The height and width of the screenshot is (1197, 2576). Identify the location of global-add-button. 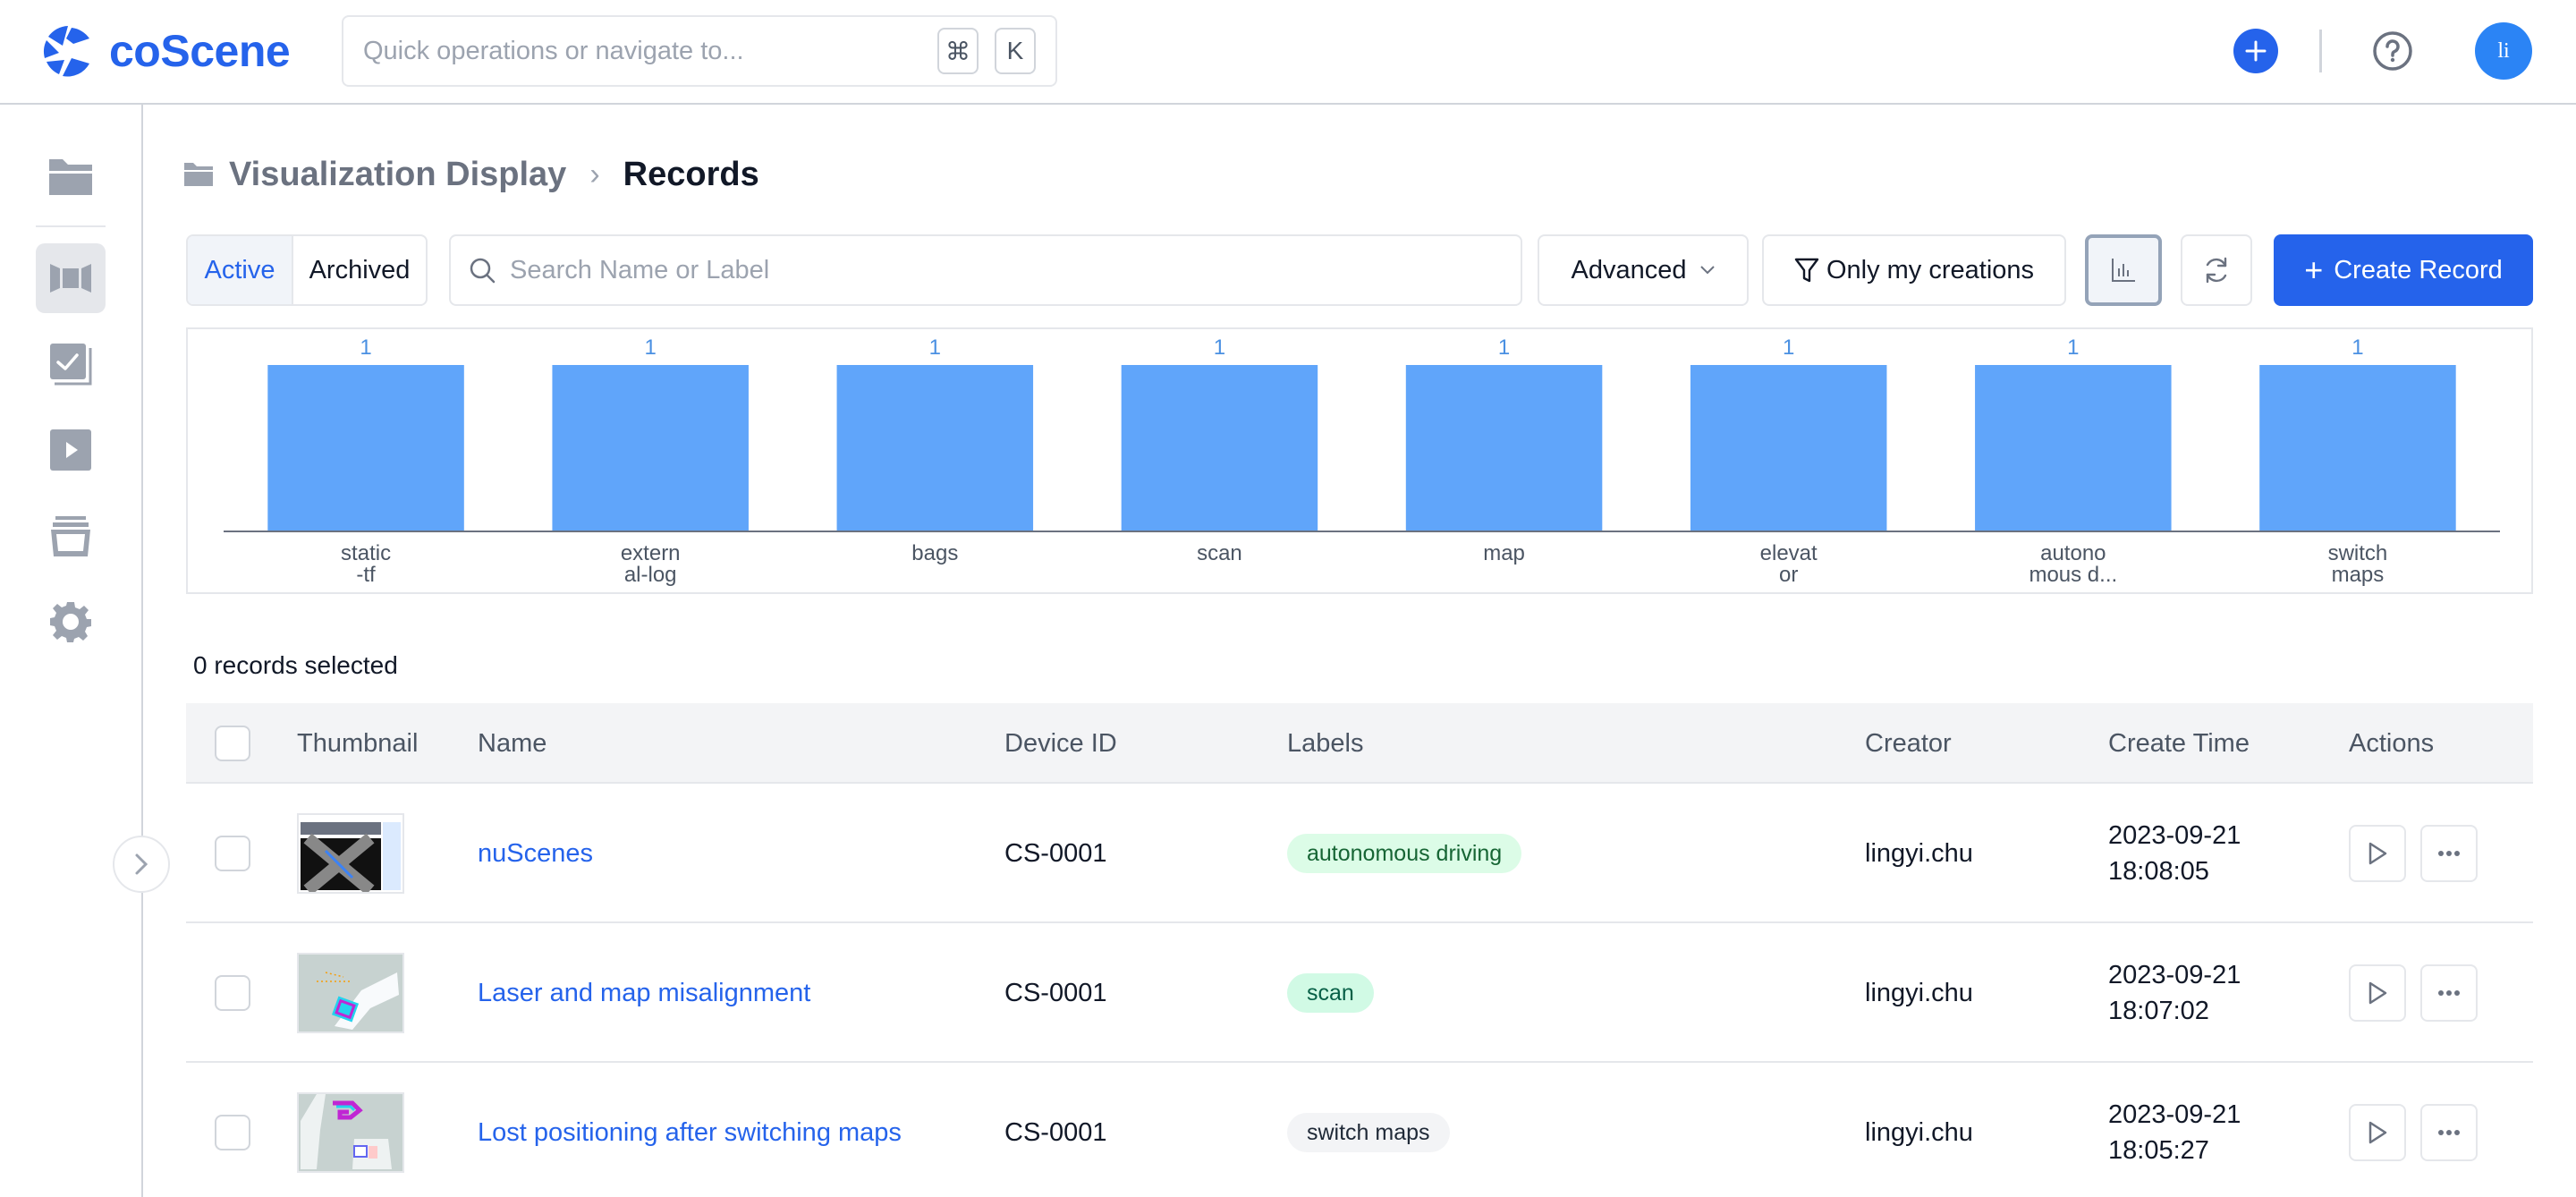
(2255, 51).